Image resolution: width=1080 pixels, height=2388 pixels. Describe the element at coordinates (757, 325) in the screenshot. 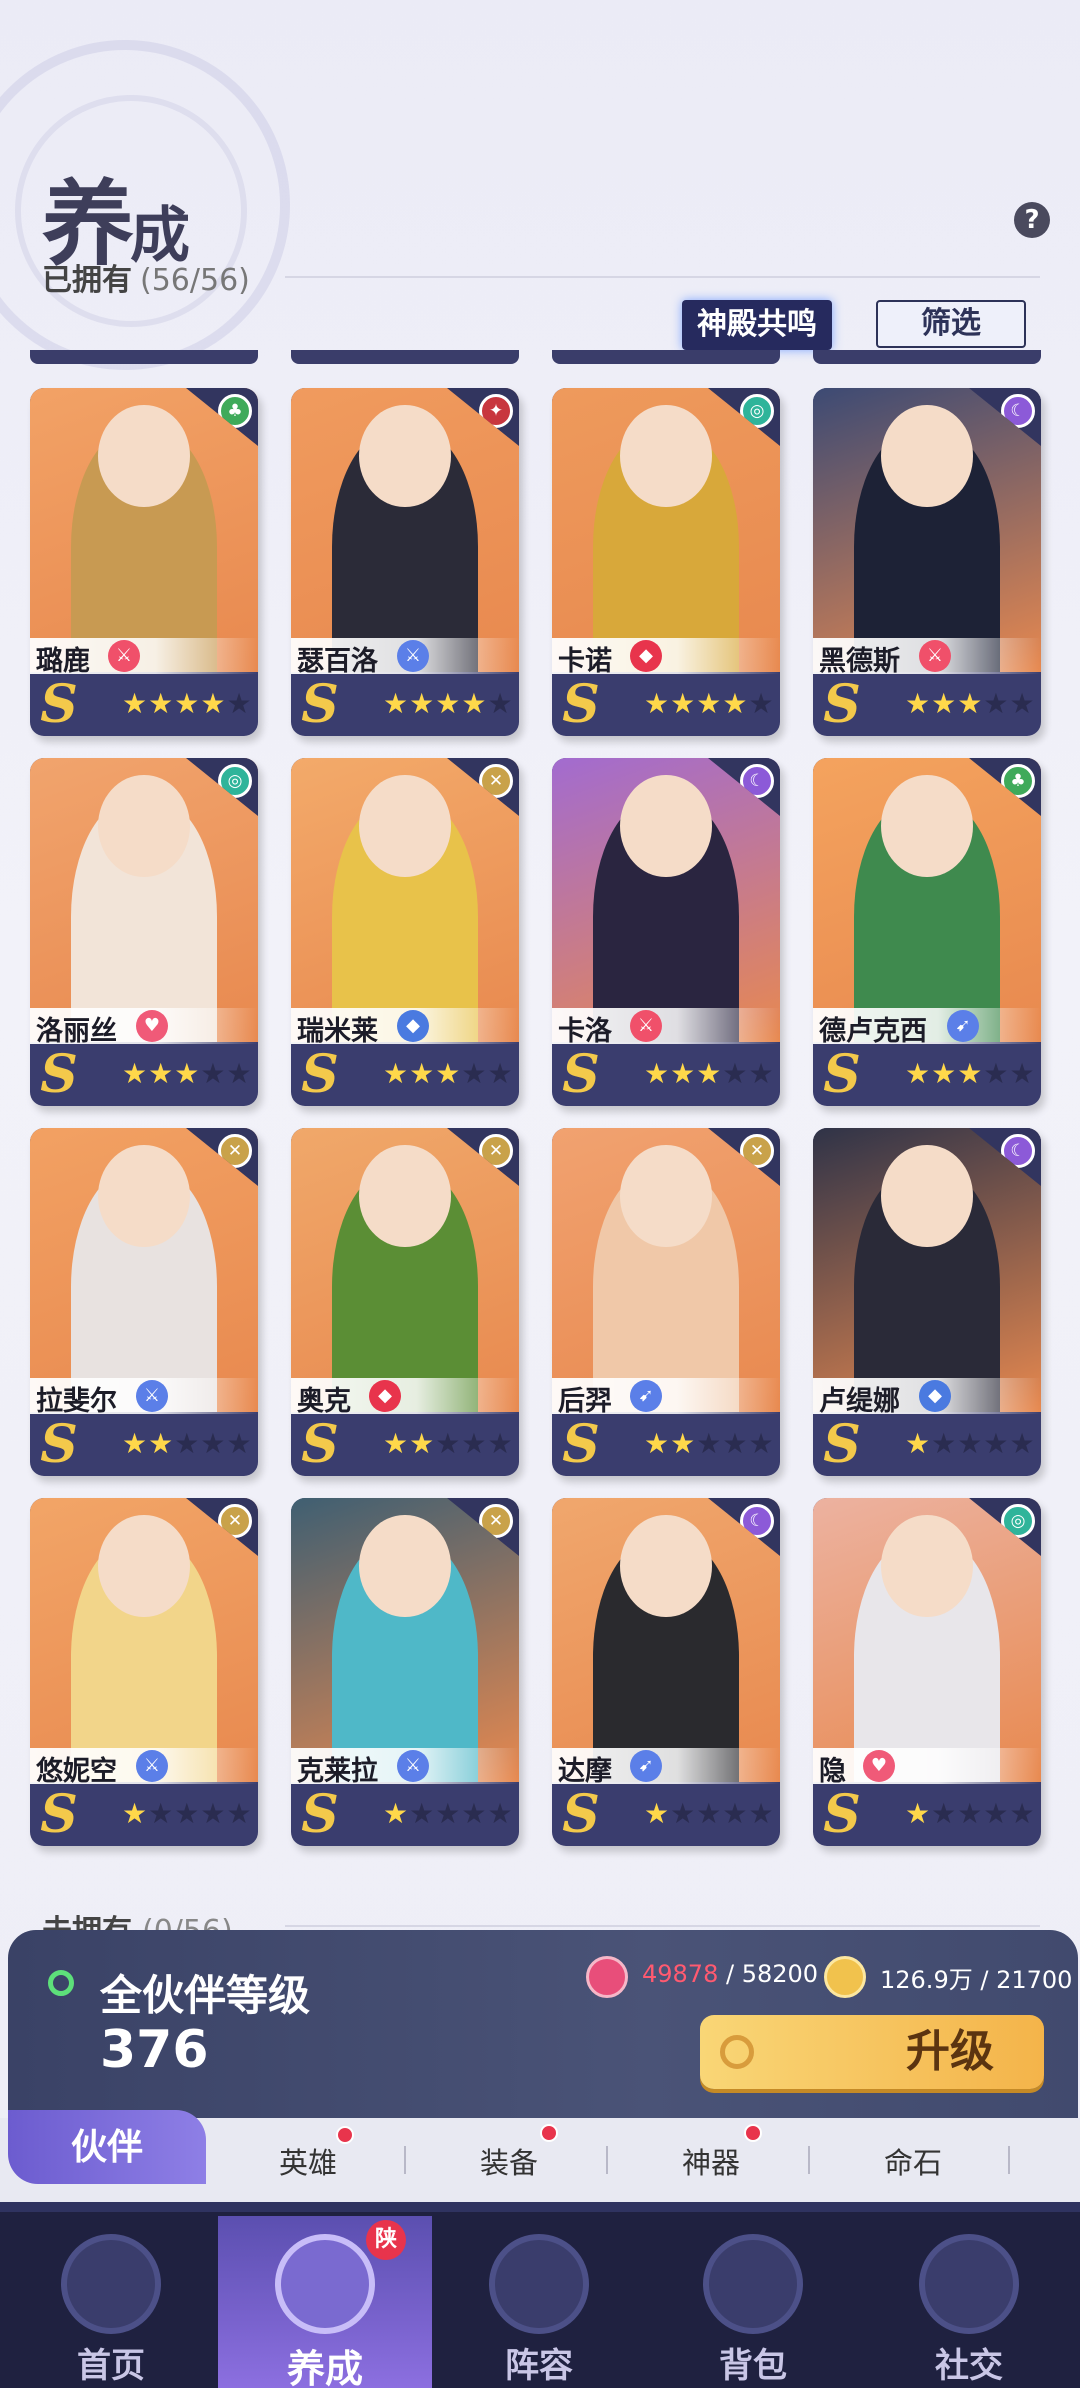

I see `temple-resonance-button: 神殿共鸣` at that location.